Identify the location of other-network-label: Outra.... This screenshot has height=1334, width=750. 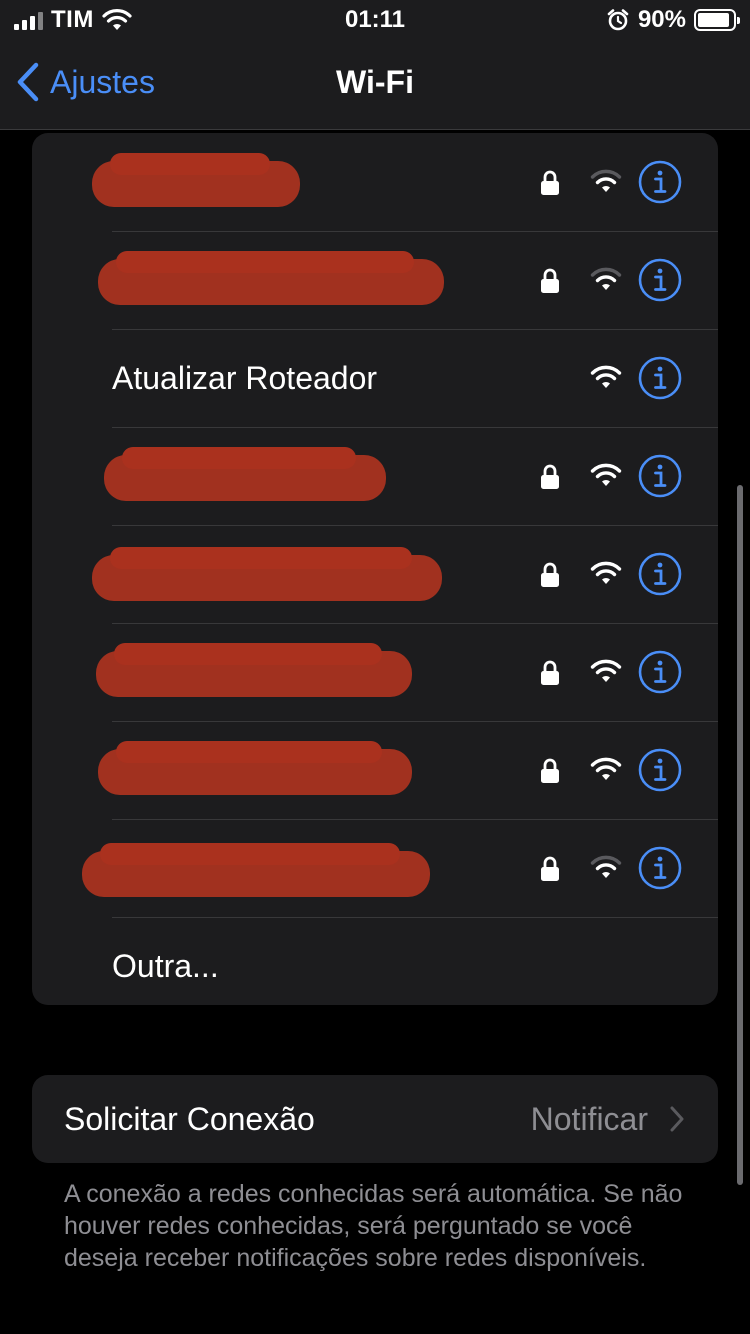
(165, 966).